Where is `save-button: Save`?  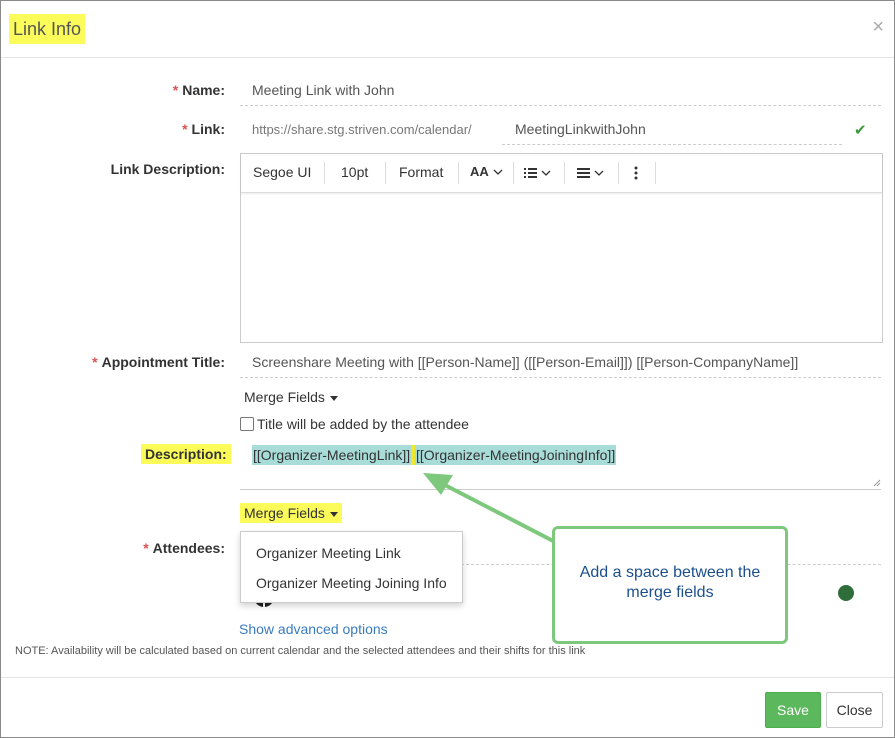 save-button: Save is located at coordinates (793, 710).